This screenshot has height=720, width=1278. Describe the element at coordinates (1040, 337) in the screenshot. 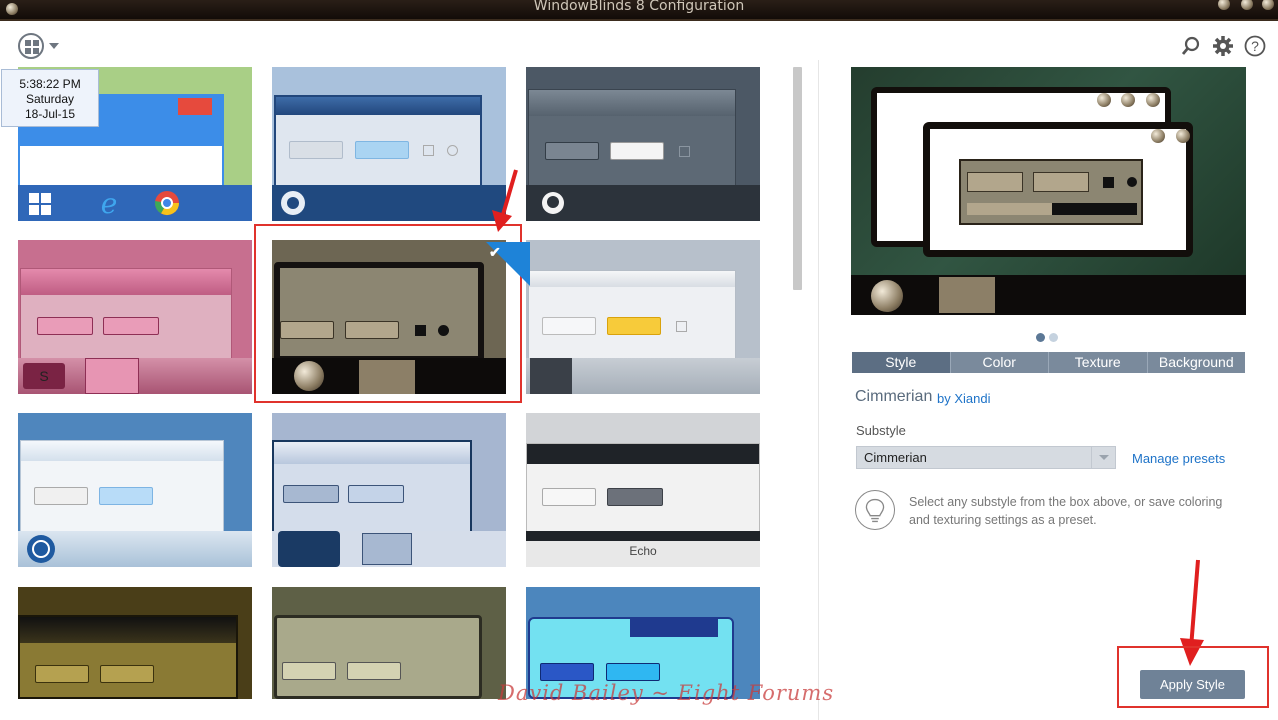

I see `page-dot-active` at that location.